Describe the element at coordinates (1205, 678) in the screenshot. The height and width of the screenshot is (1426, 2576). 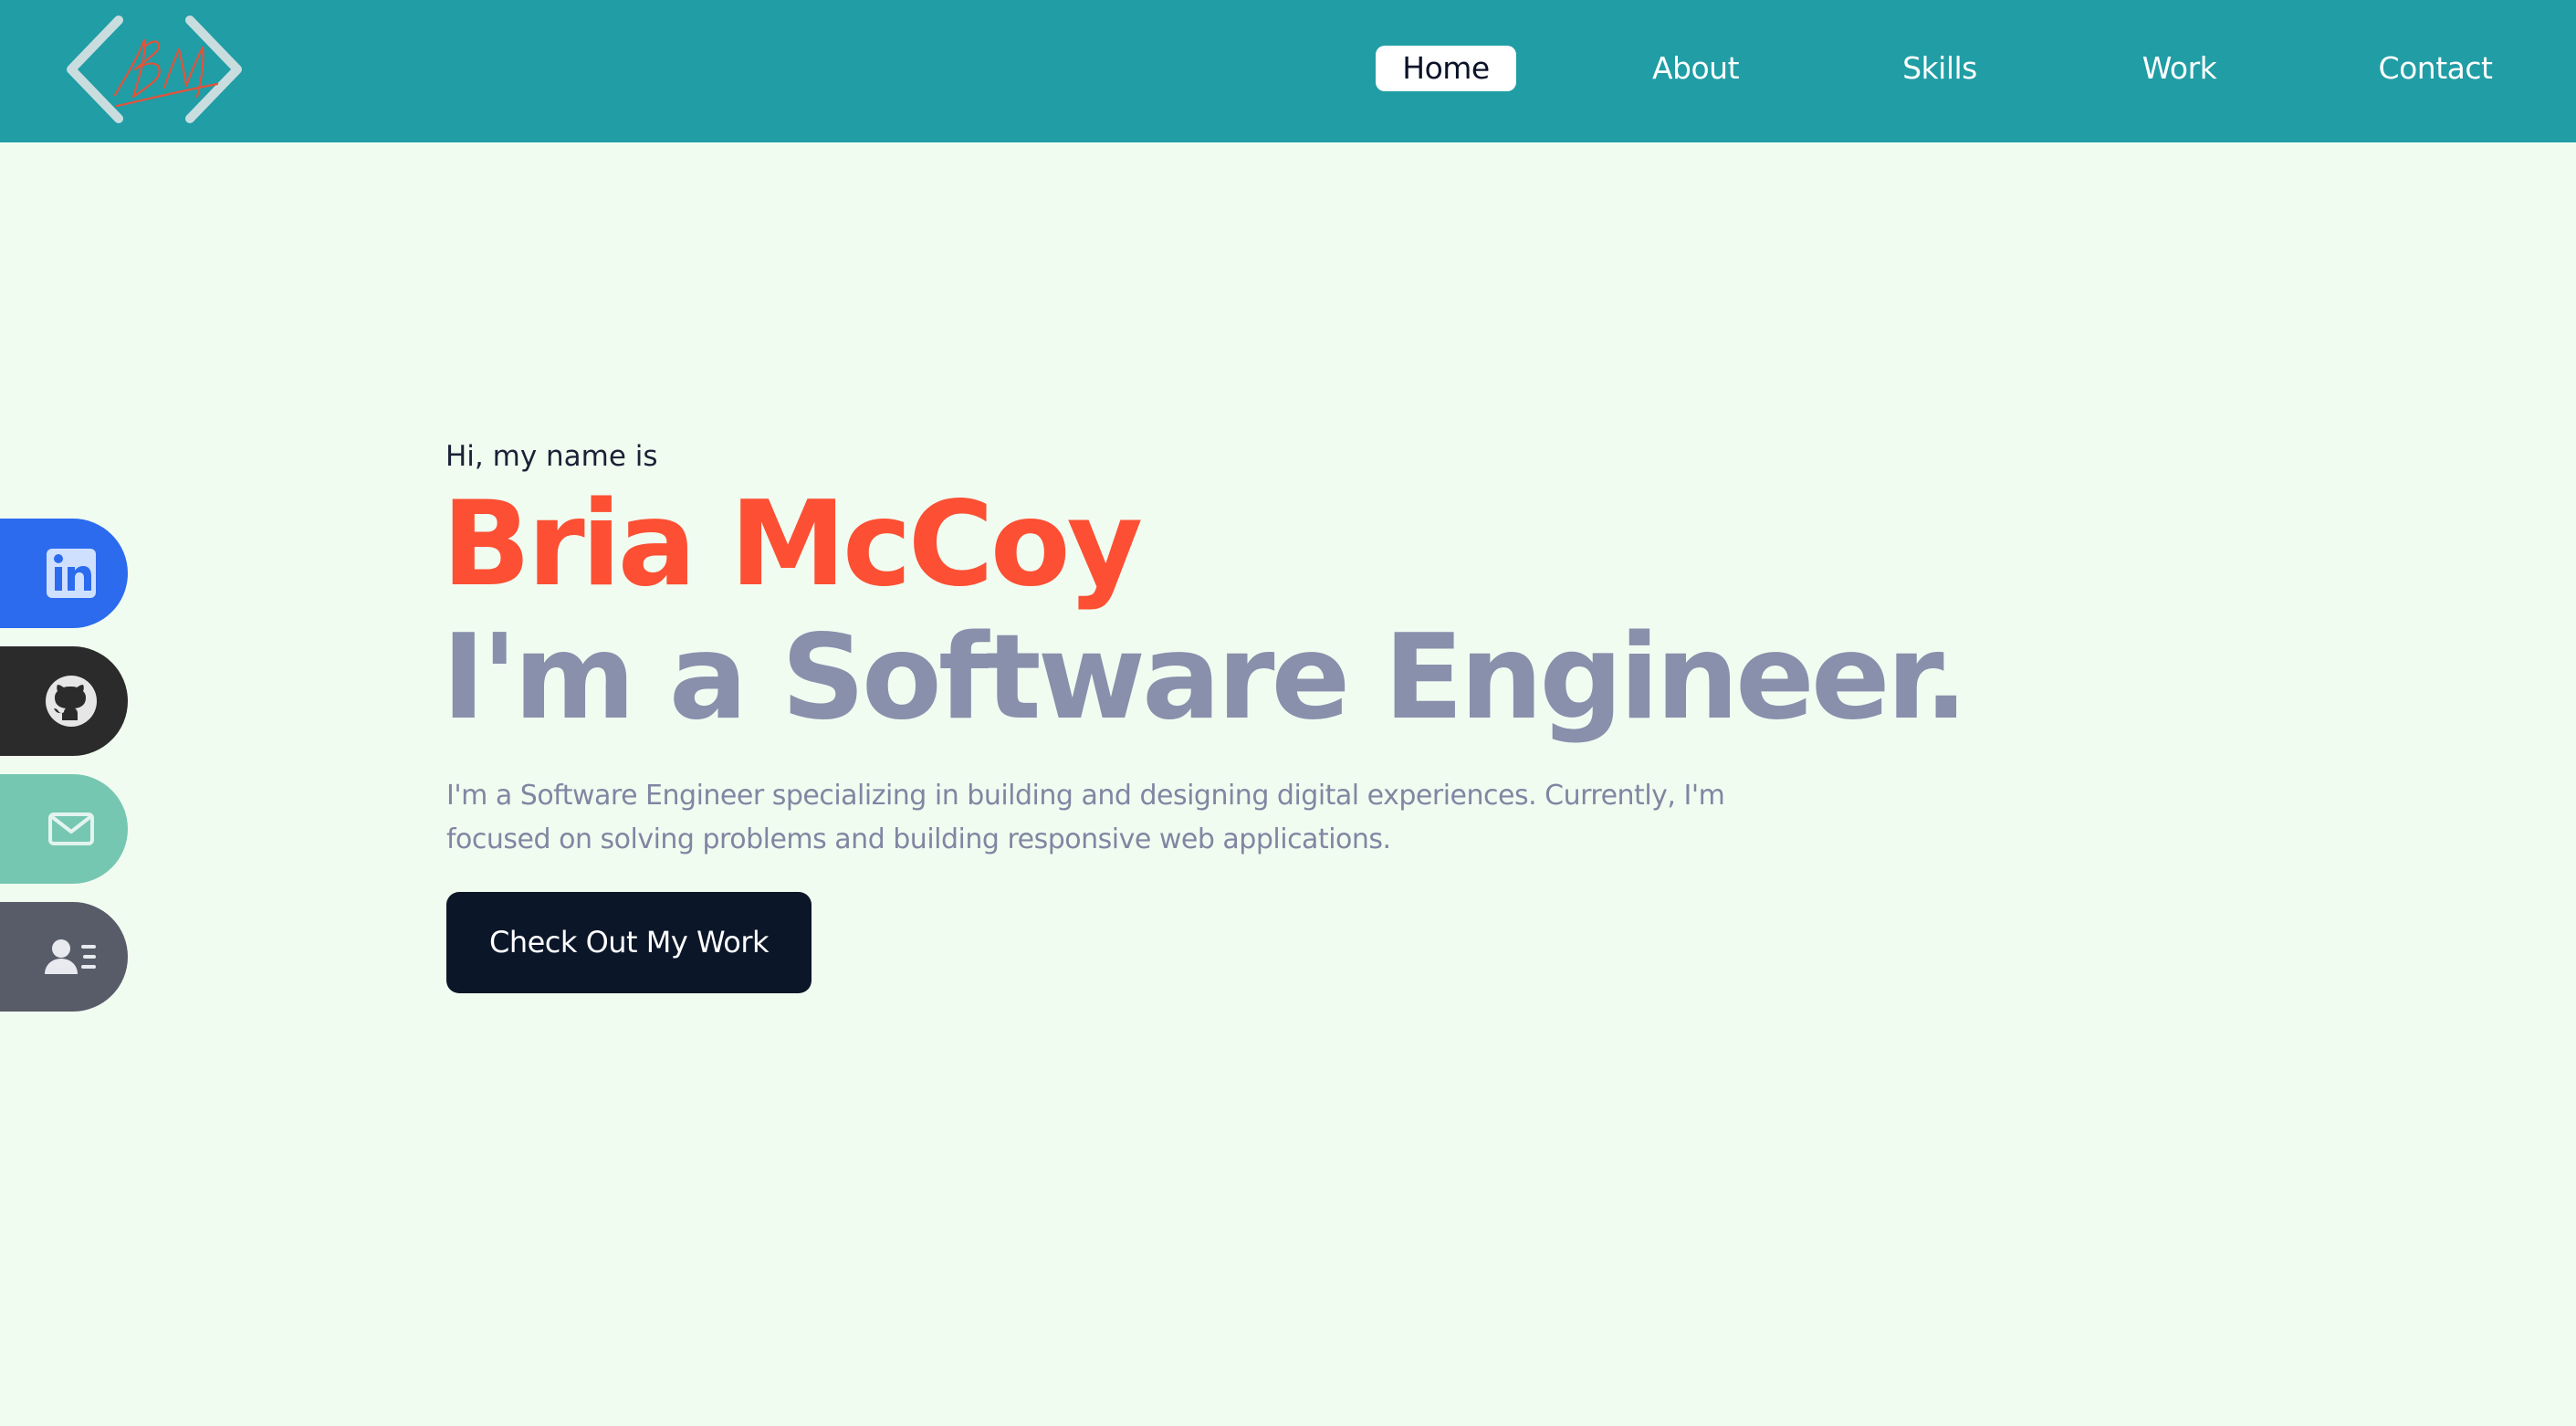
I see `hero-tagline: I'm a Software Engineer.` at that location.